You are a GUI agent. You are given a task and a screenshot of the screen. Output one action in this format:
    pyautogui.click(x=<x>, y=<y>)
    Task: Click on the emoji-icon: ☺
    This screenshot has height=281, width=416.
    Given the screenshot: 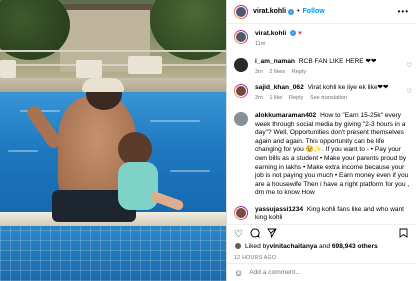 What is the action you would take?
    pyautogui.click(x=238, y=273)
    